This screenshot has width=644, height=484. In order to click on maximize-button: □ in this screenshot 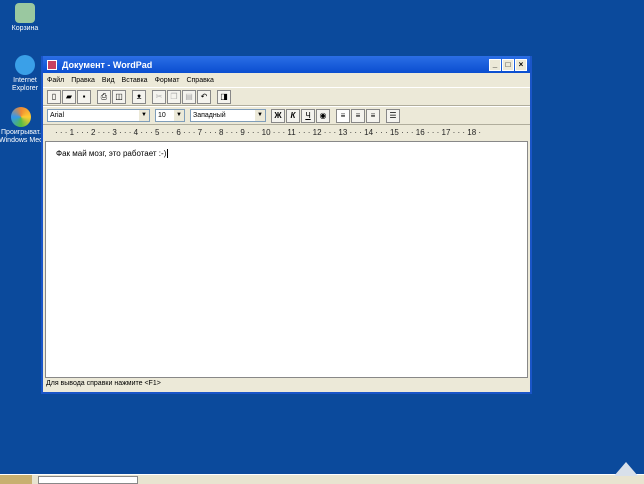, I will do `click(508, 64)`.